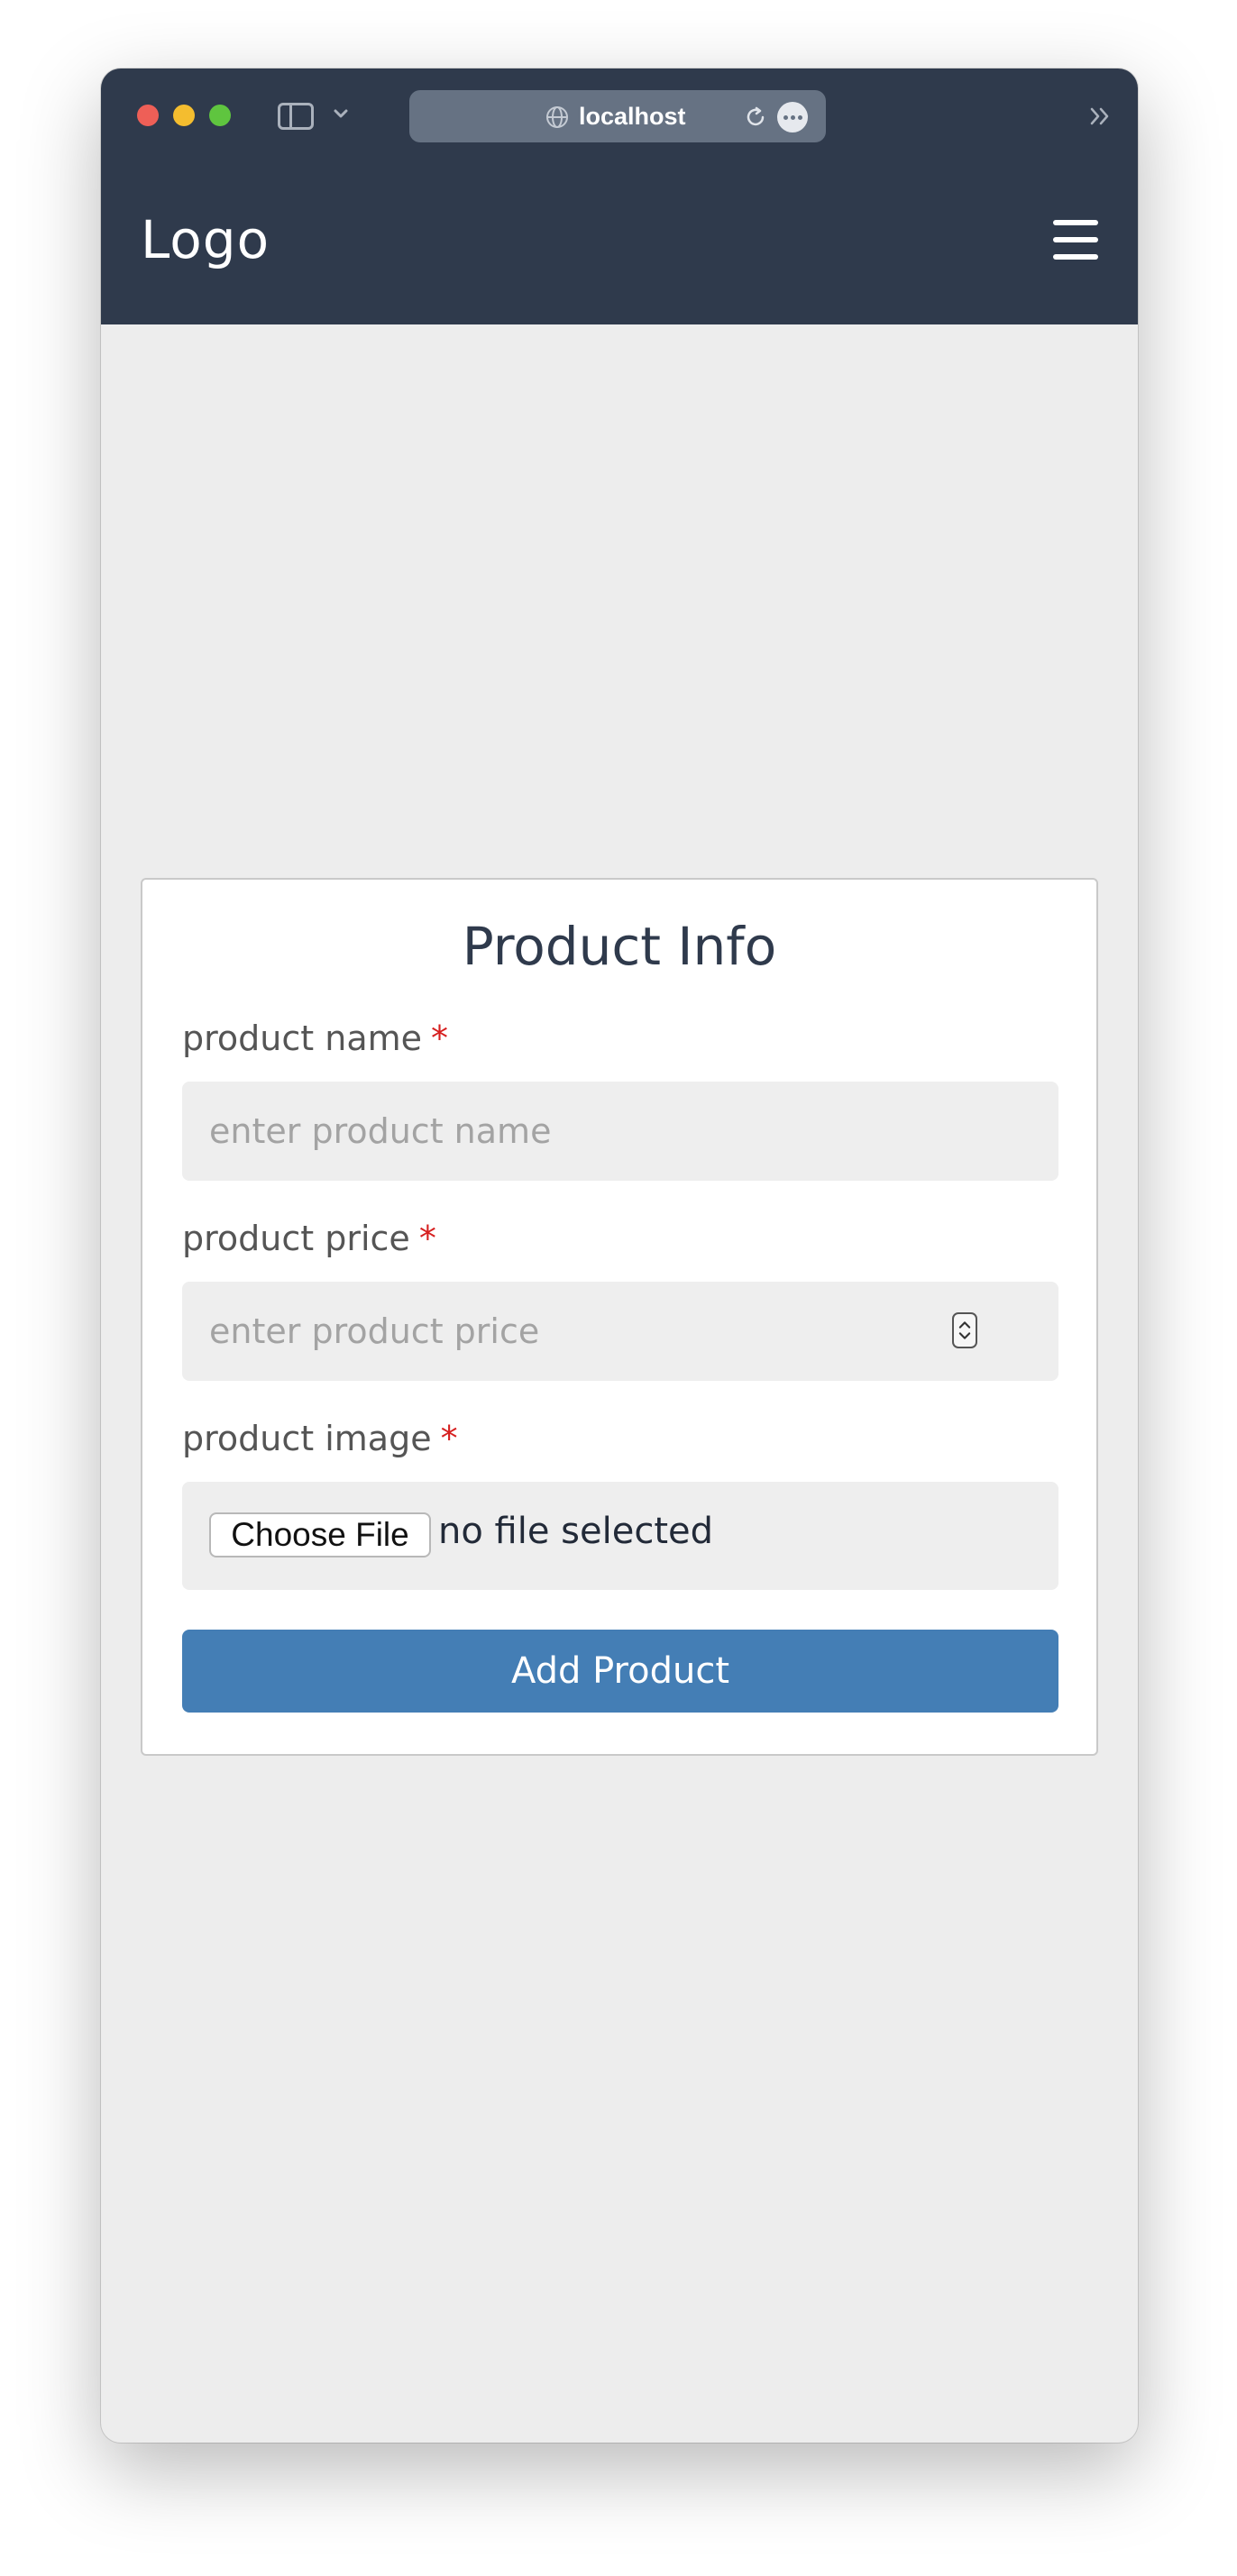 Image resolution: width=1237 pixels, height=2576 pixels. What do you see at coordinates (220, 115) in the screenshot?
I see `zoom-window-button` at bounding box center [220, 115].